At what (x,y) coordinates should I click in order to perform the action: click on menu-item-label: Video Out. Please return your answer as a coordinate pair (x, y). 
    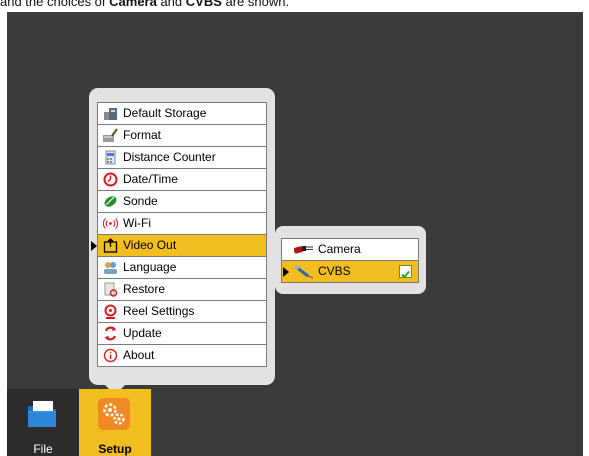
    Looking at the image, I should click on (150, 245).